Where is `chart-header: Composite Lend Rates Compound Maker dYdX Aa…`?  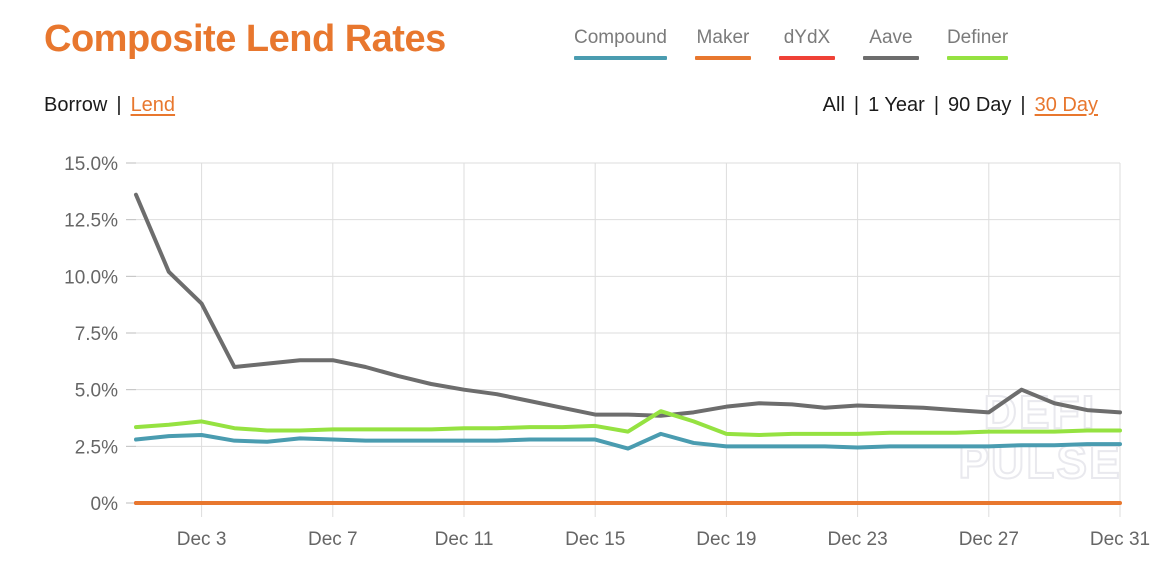 chart-header: Composite Lend Rates Compound Maker dYdX Aa… is located at coordinates (580, 42).